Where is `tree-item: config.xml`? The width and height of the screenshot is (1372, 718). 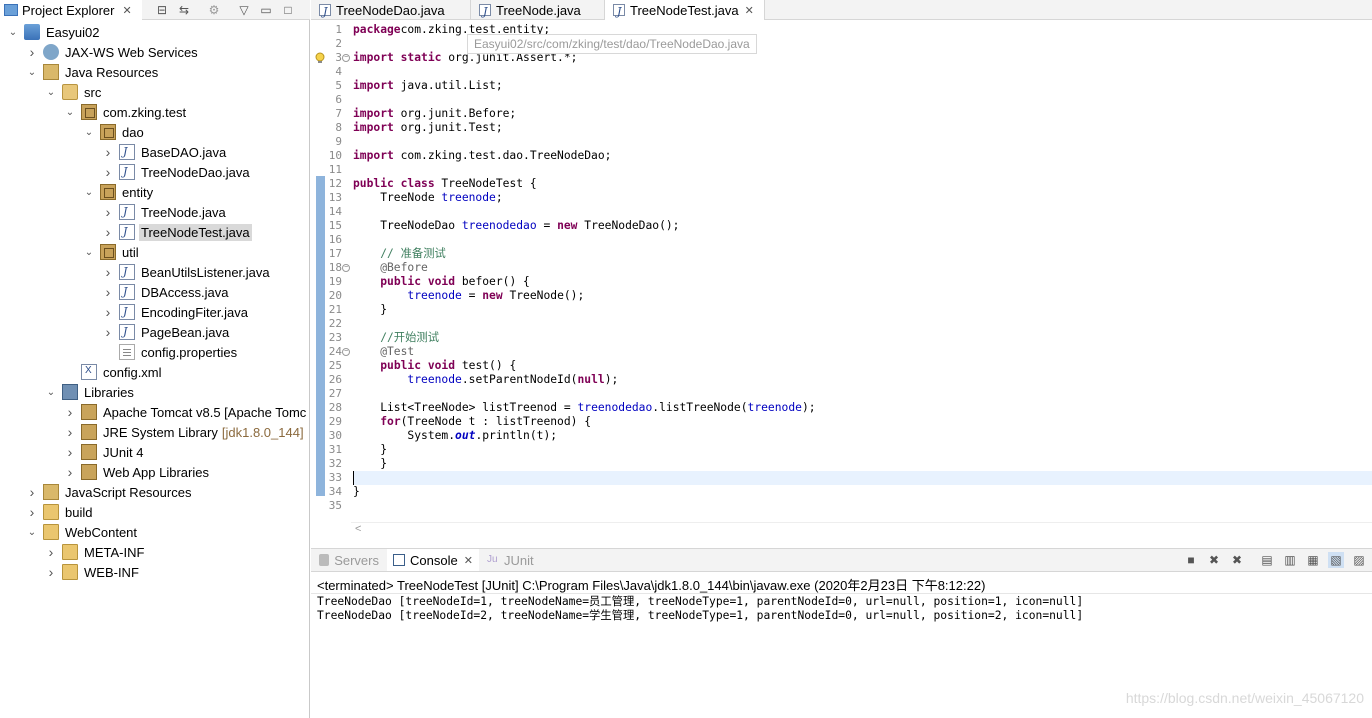
tree-item: config.xml is located at coordinates (113, 372).